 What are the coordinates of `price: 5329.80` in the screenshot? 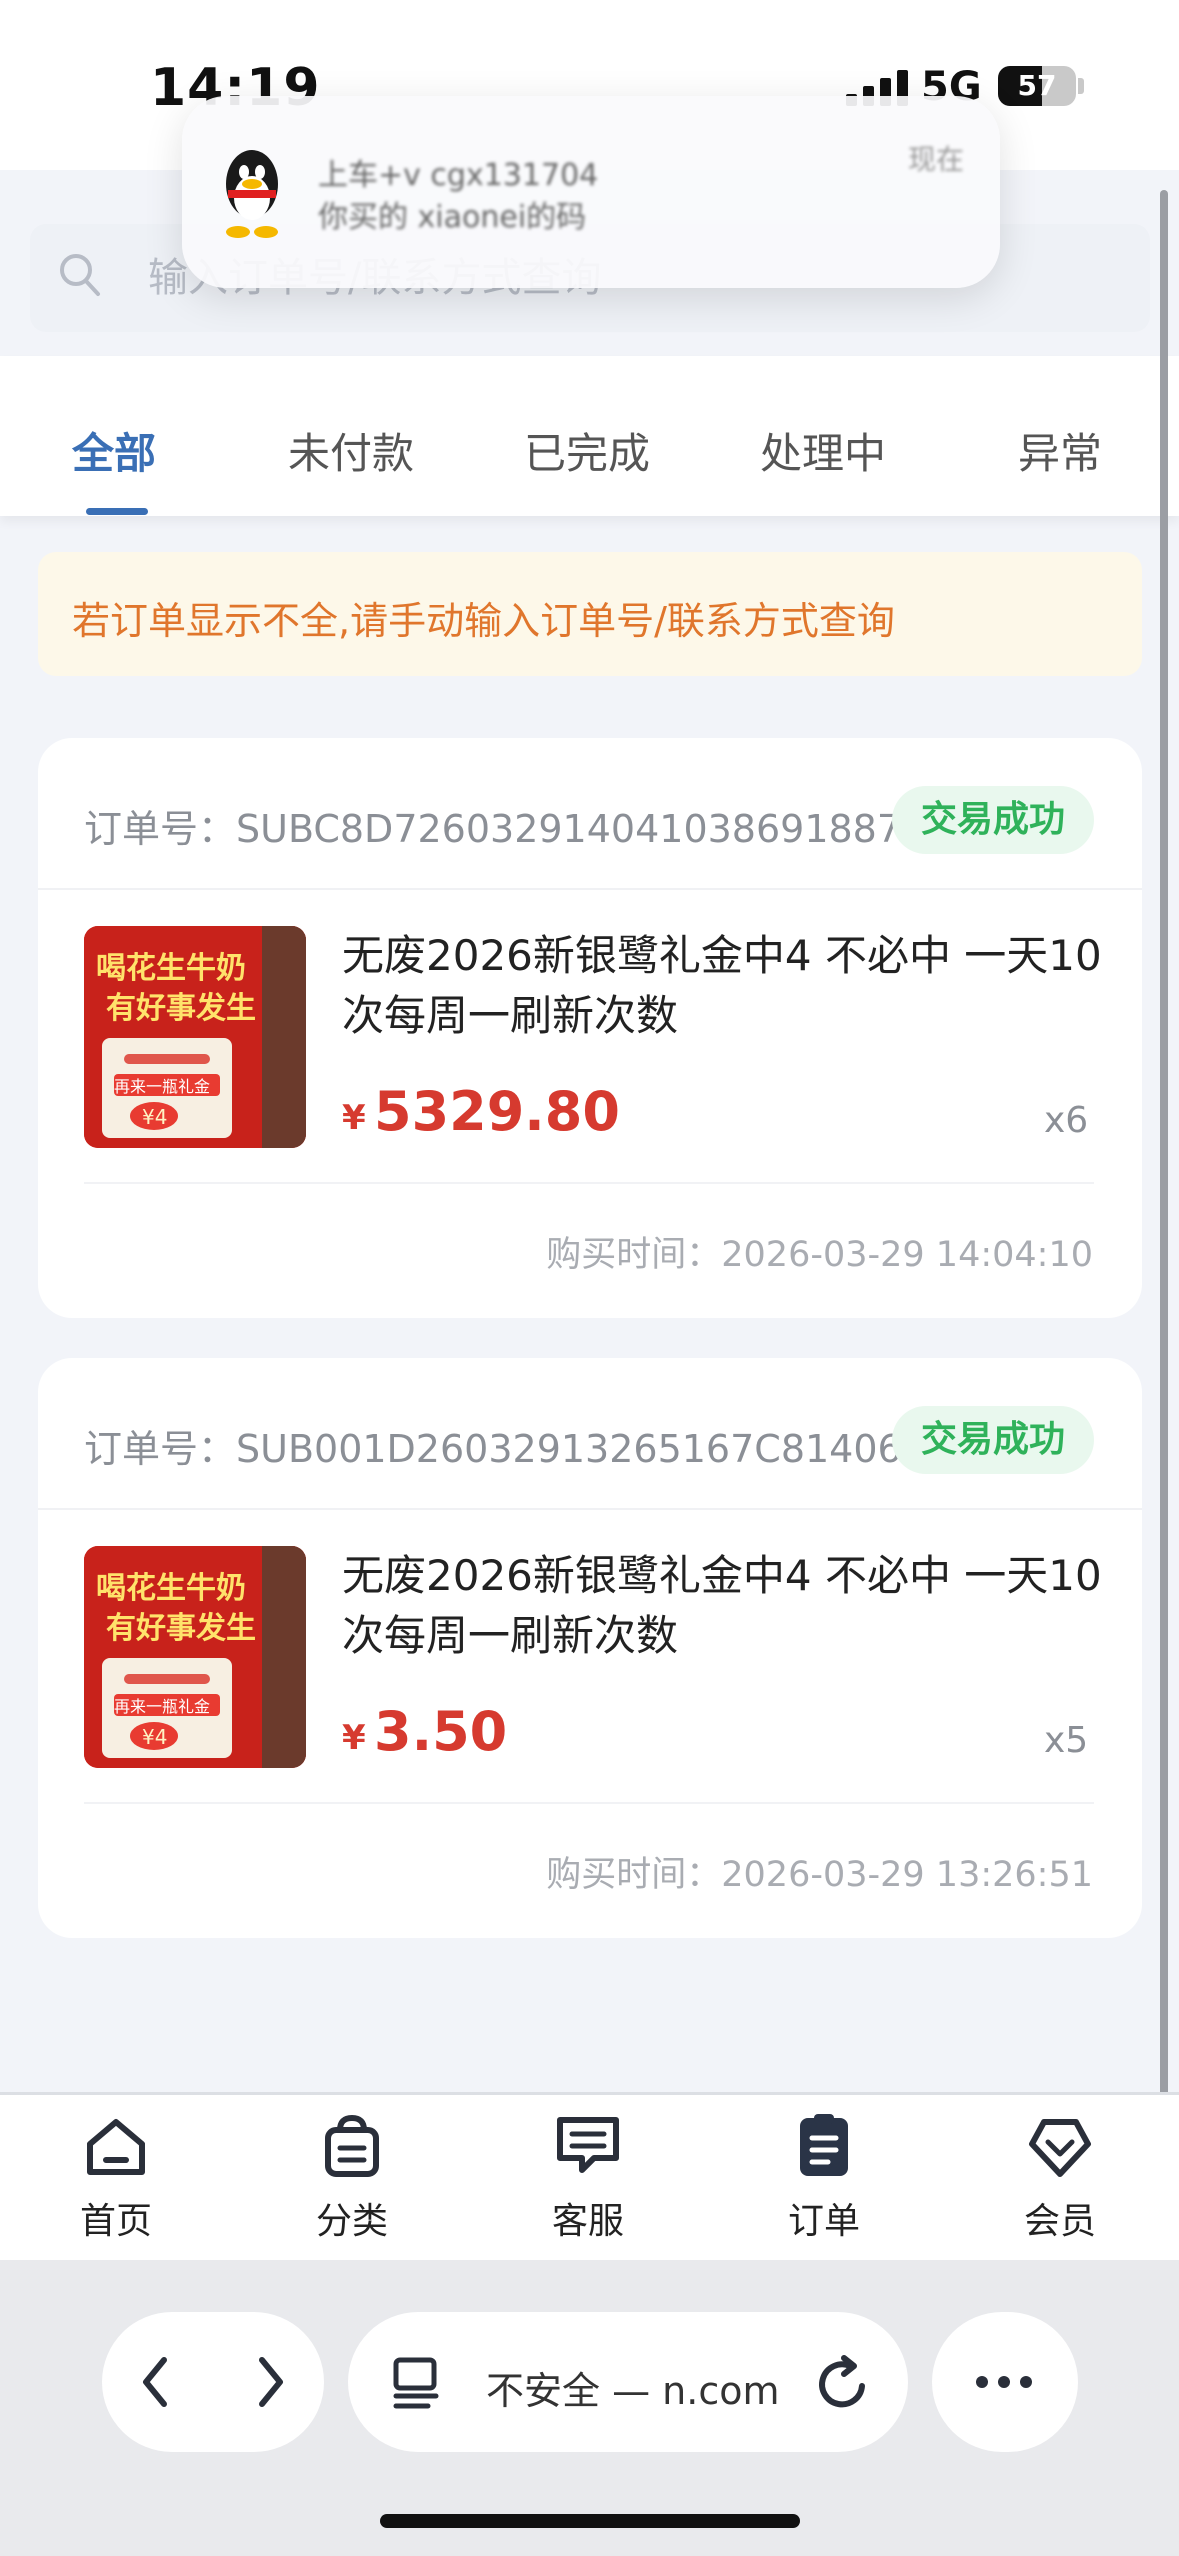 It's located at (497, 1111).